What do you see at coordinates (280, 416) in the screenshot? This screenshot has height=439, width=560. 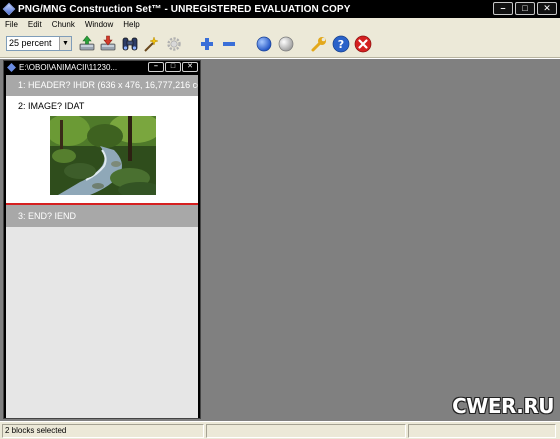 I see `status-bar: 2 blocks selected CWER.RU` at bounding box center [280, 416].